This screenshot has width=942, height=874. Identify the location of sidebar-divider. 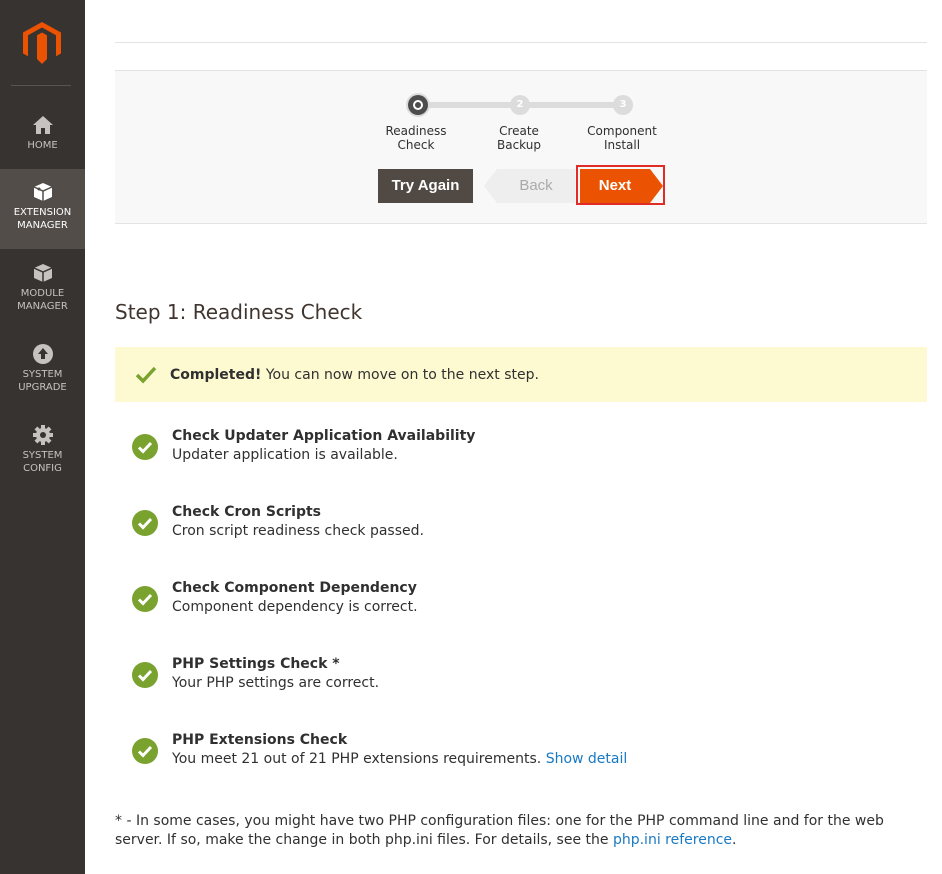
(41, 85).